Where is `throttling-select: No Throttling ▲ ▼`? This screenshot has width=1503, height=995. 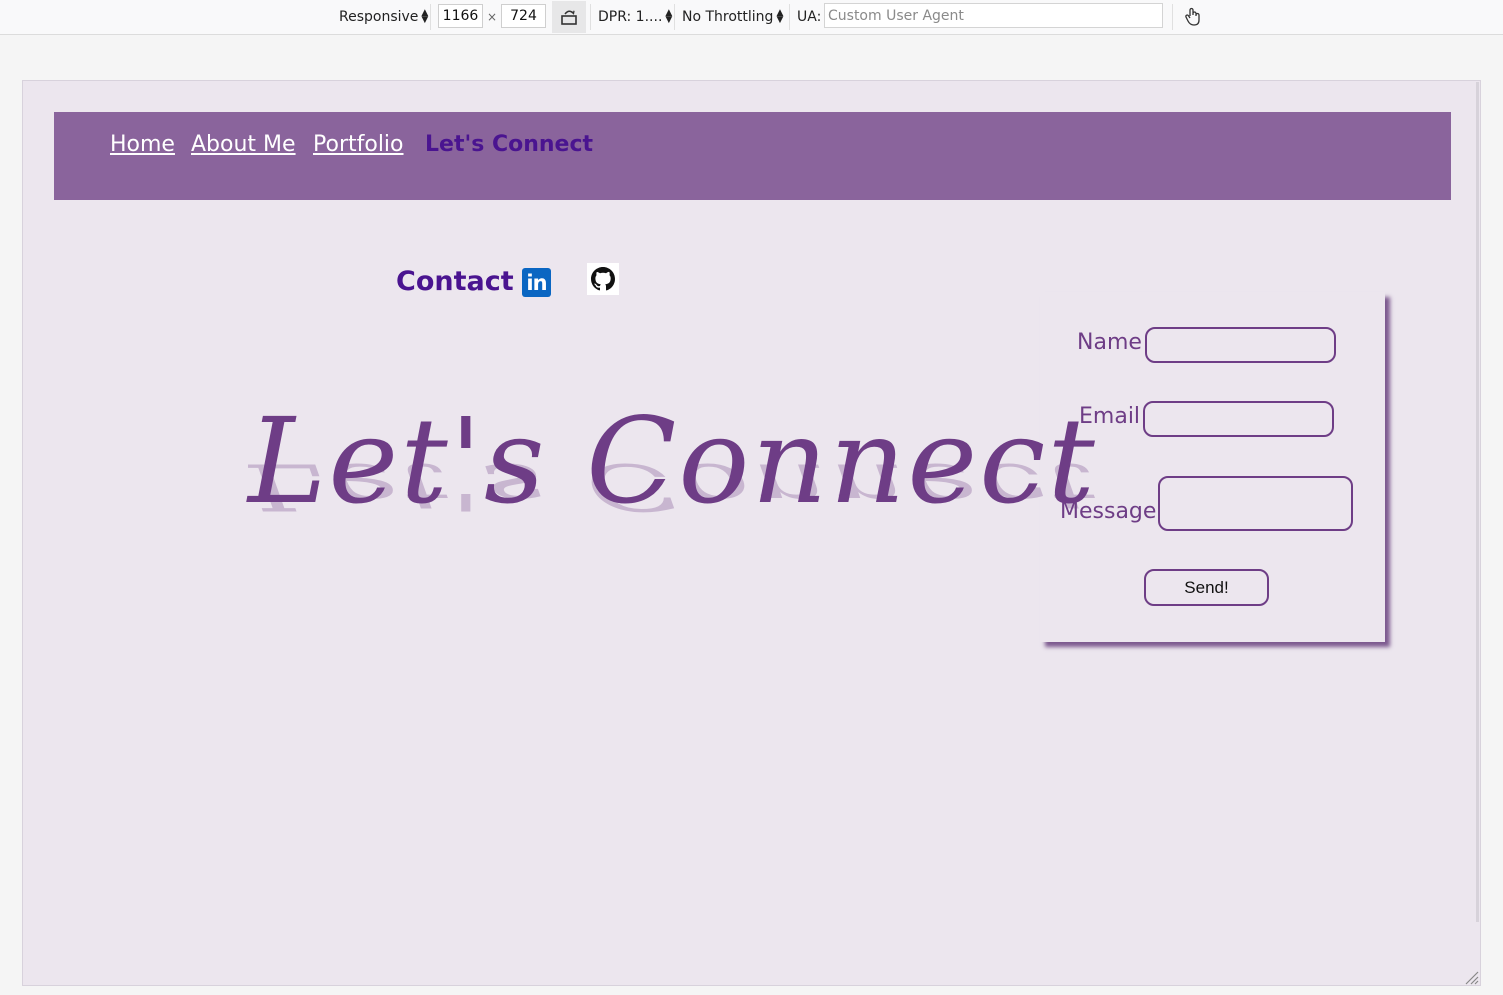
throttling-select: No Throttling ▲ ▼ is located at coordinates (732, 17).